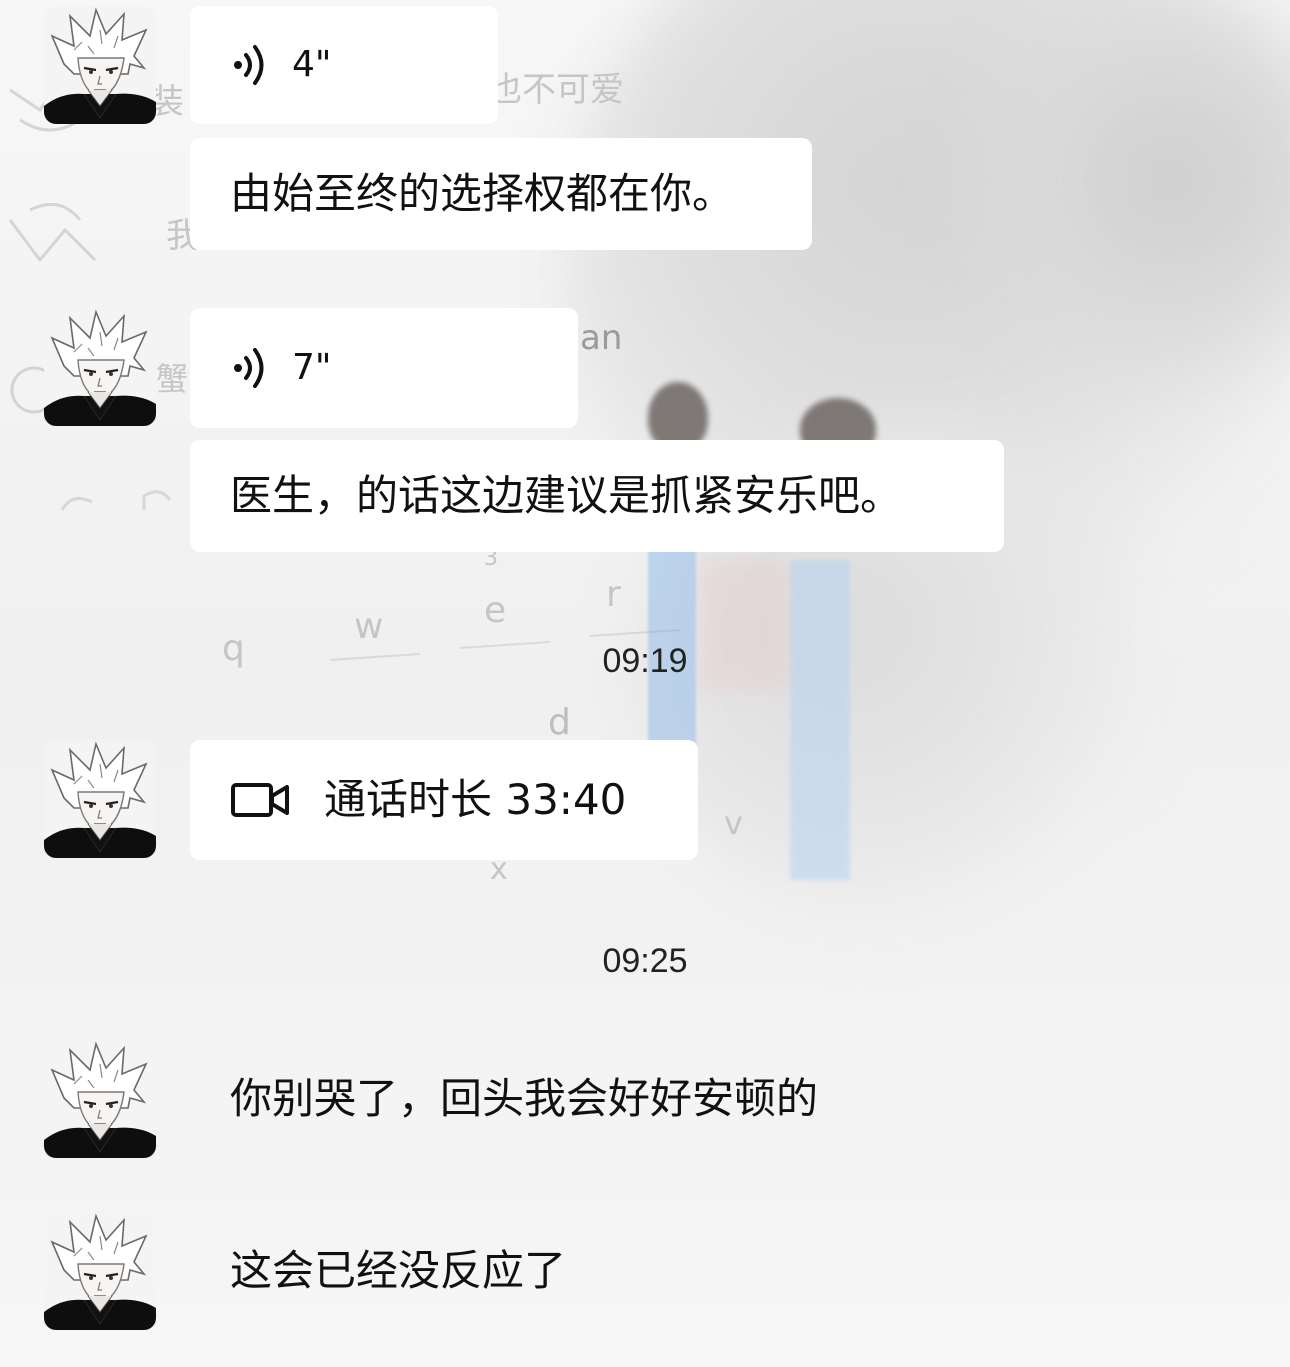 The image size is (1290, 1367). Describe the element at coordinates (475, 799) in the screenshot. I see `call-duration-text: 通话时长 33:40` at that location.